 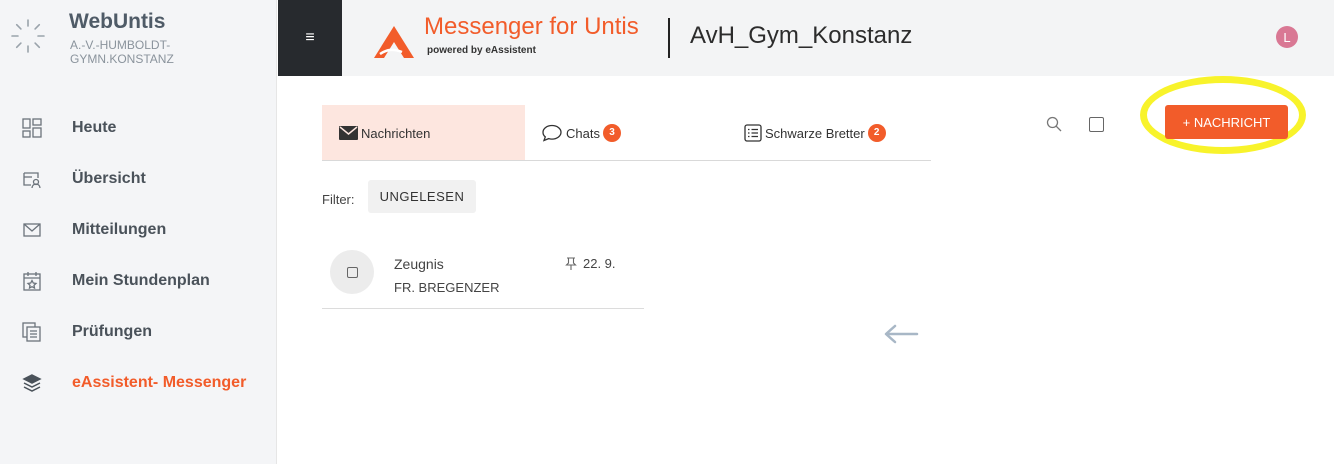 I want to click on boards-count-badge: 2, so click(x=876, y=133).